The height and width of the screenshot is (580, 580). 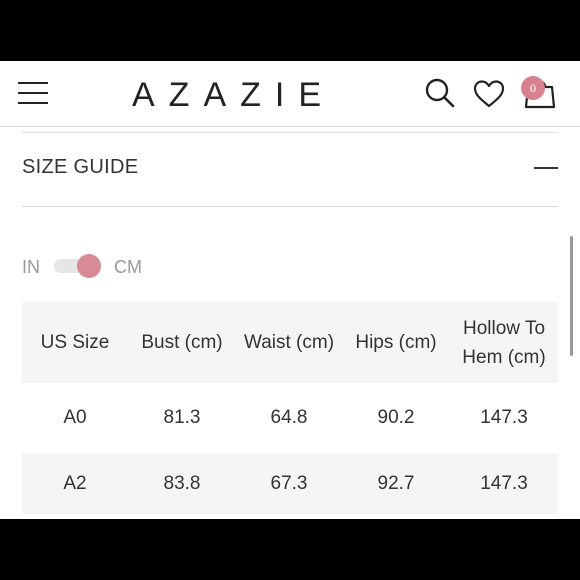 What do you see at coordinates (440, 93) in the screenshot?
I see `search-icon` at bounding box center [440, 93].